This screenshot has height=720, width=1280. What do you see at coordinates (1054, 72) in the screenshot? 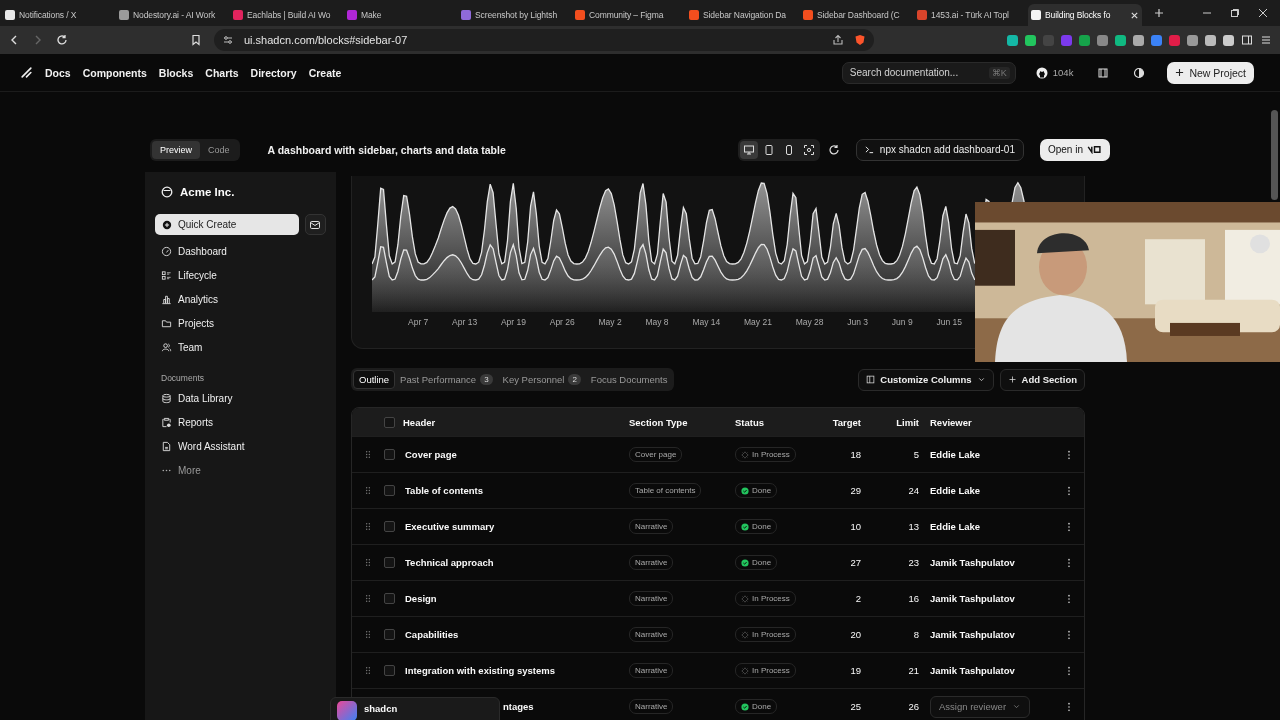
I see `github-link: 104k` at bounding box center [1054, 72].